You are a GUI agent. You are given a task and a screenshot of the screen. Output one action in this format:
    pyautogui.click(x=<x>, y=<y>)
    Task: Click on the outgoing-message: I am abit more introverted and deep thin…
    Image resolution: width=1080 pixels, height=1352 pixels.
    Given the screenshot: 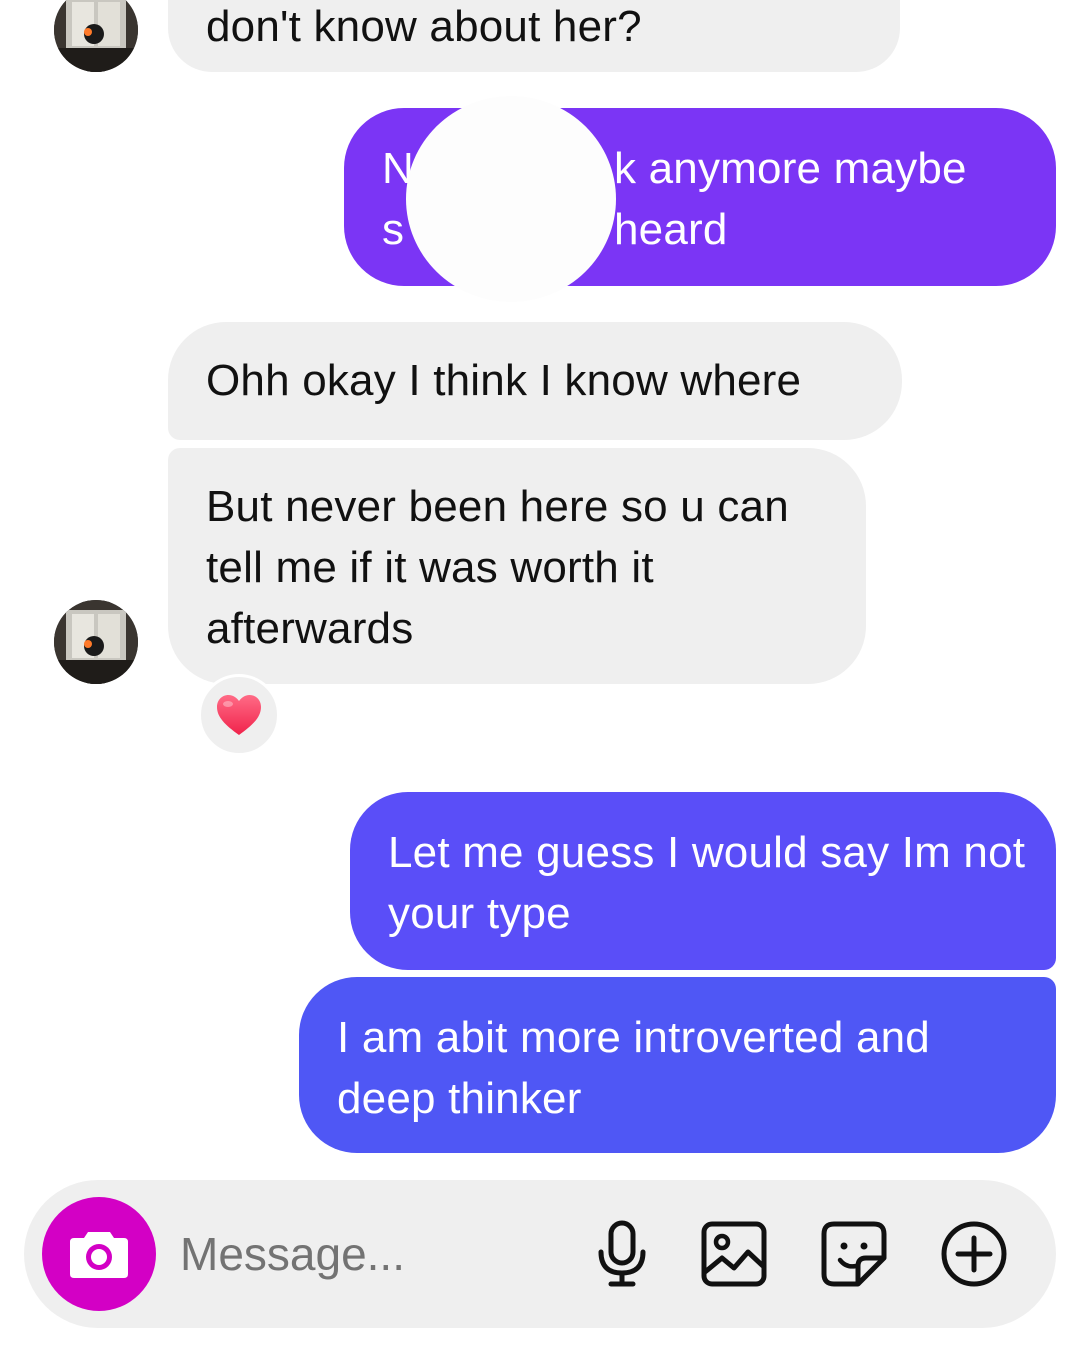 What is the action you would take?
    pyautogui.click(x=677, y=1065)
    